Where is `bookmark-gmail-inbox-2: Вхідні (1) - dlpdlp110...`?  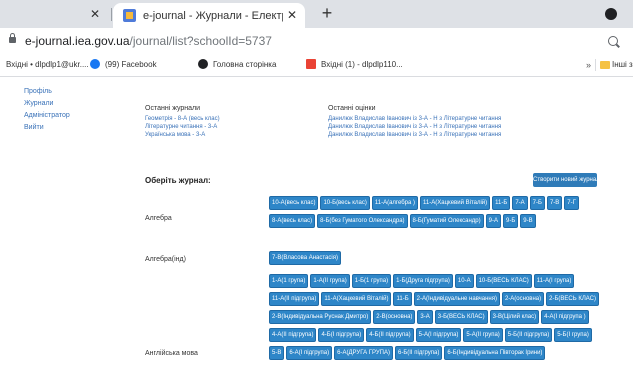 bookmark-gmail-inbox-2: Вхідні (1) - dlpdlp110... is located at coordinates (354, 65).